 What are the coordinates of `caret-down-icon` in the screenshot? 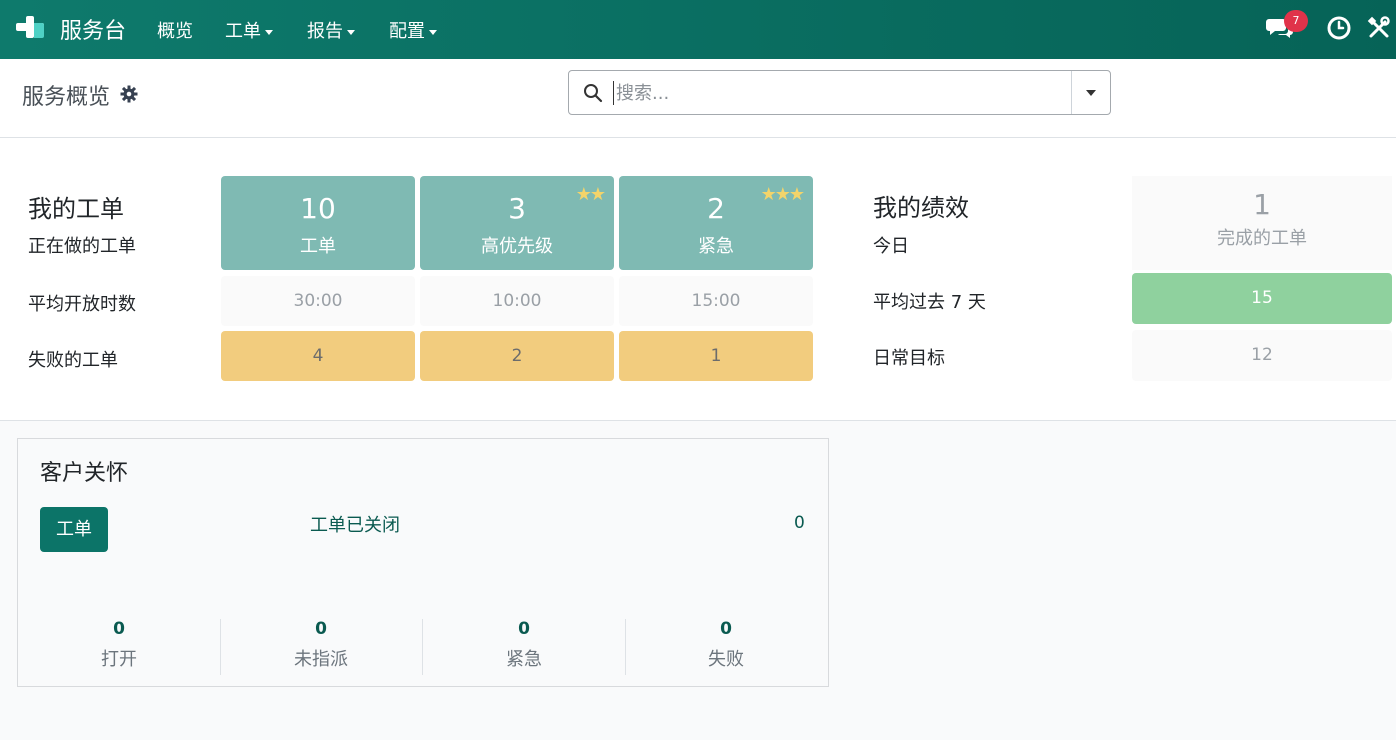 It's located at (1091, 93).